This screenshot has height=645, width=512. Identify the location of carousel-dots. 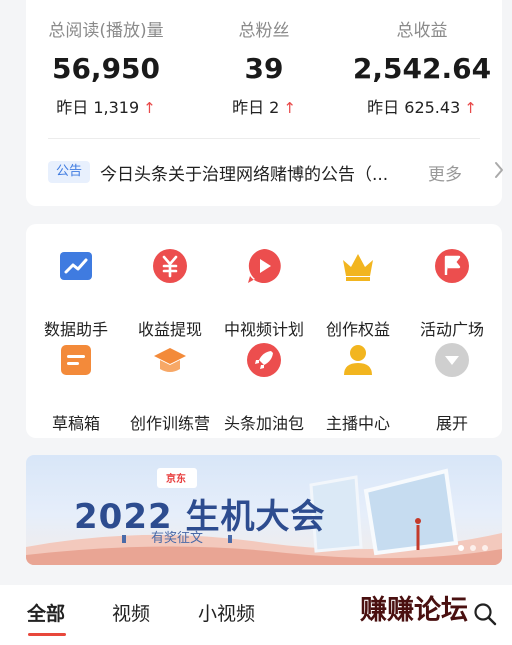
(478, 549).